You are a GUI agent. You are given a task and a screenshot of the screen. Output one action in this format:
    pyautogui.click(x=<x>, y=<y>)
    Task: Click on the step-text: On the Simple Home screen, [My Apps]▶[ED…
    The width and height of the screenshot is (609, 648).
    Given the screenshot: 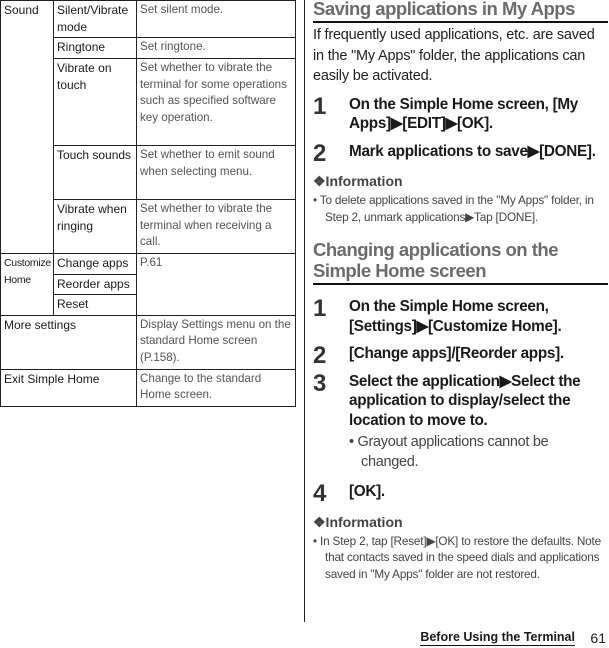 What is the action you would take?
    pyautogui.click(x=464, y=114)
    